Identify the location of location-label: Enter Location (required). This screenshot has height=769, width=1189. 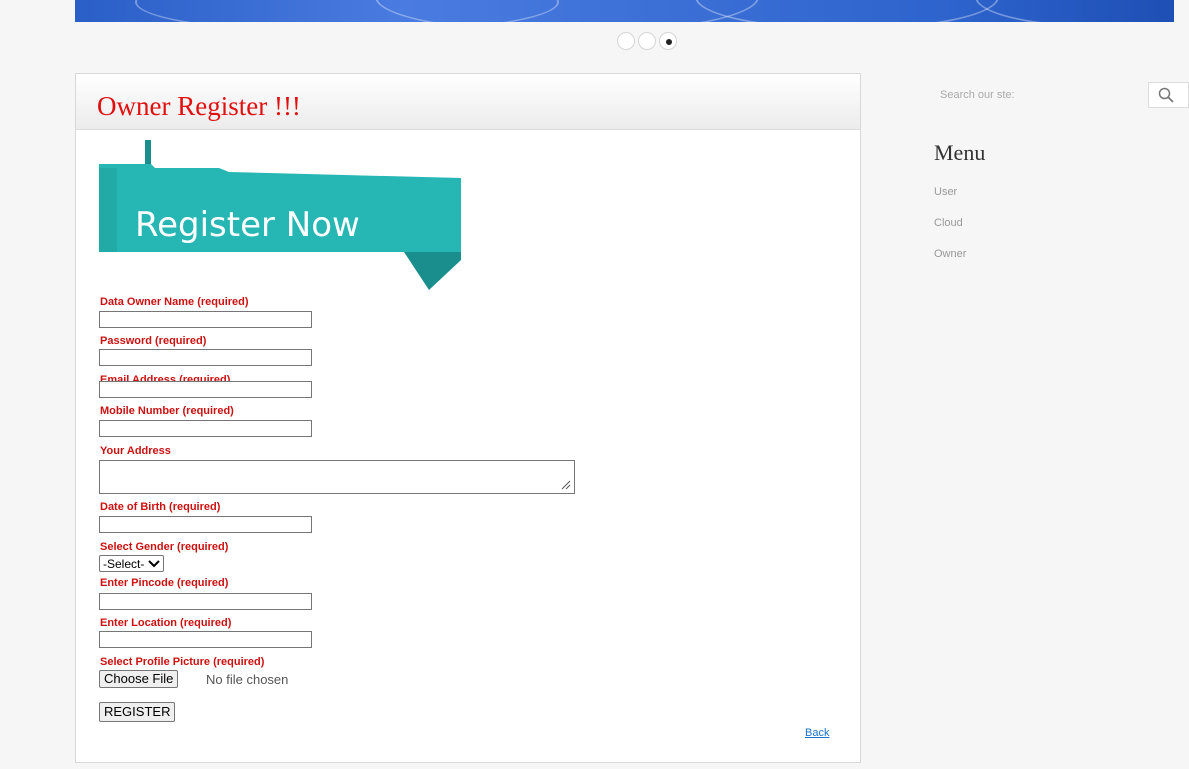
(166, 623).